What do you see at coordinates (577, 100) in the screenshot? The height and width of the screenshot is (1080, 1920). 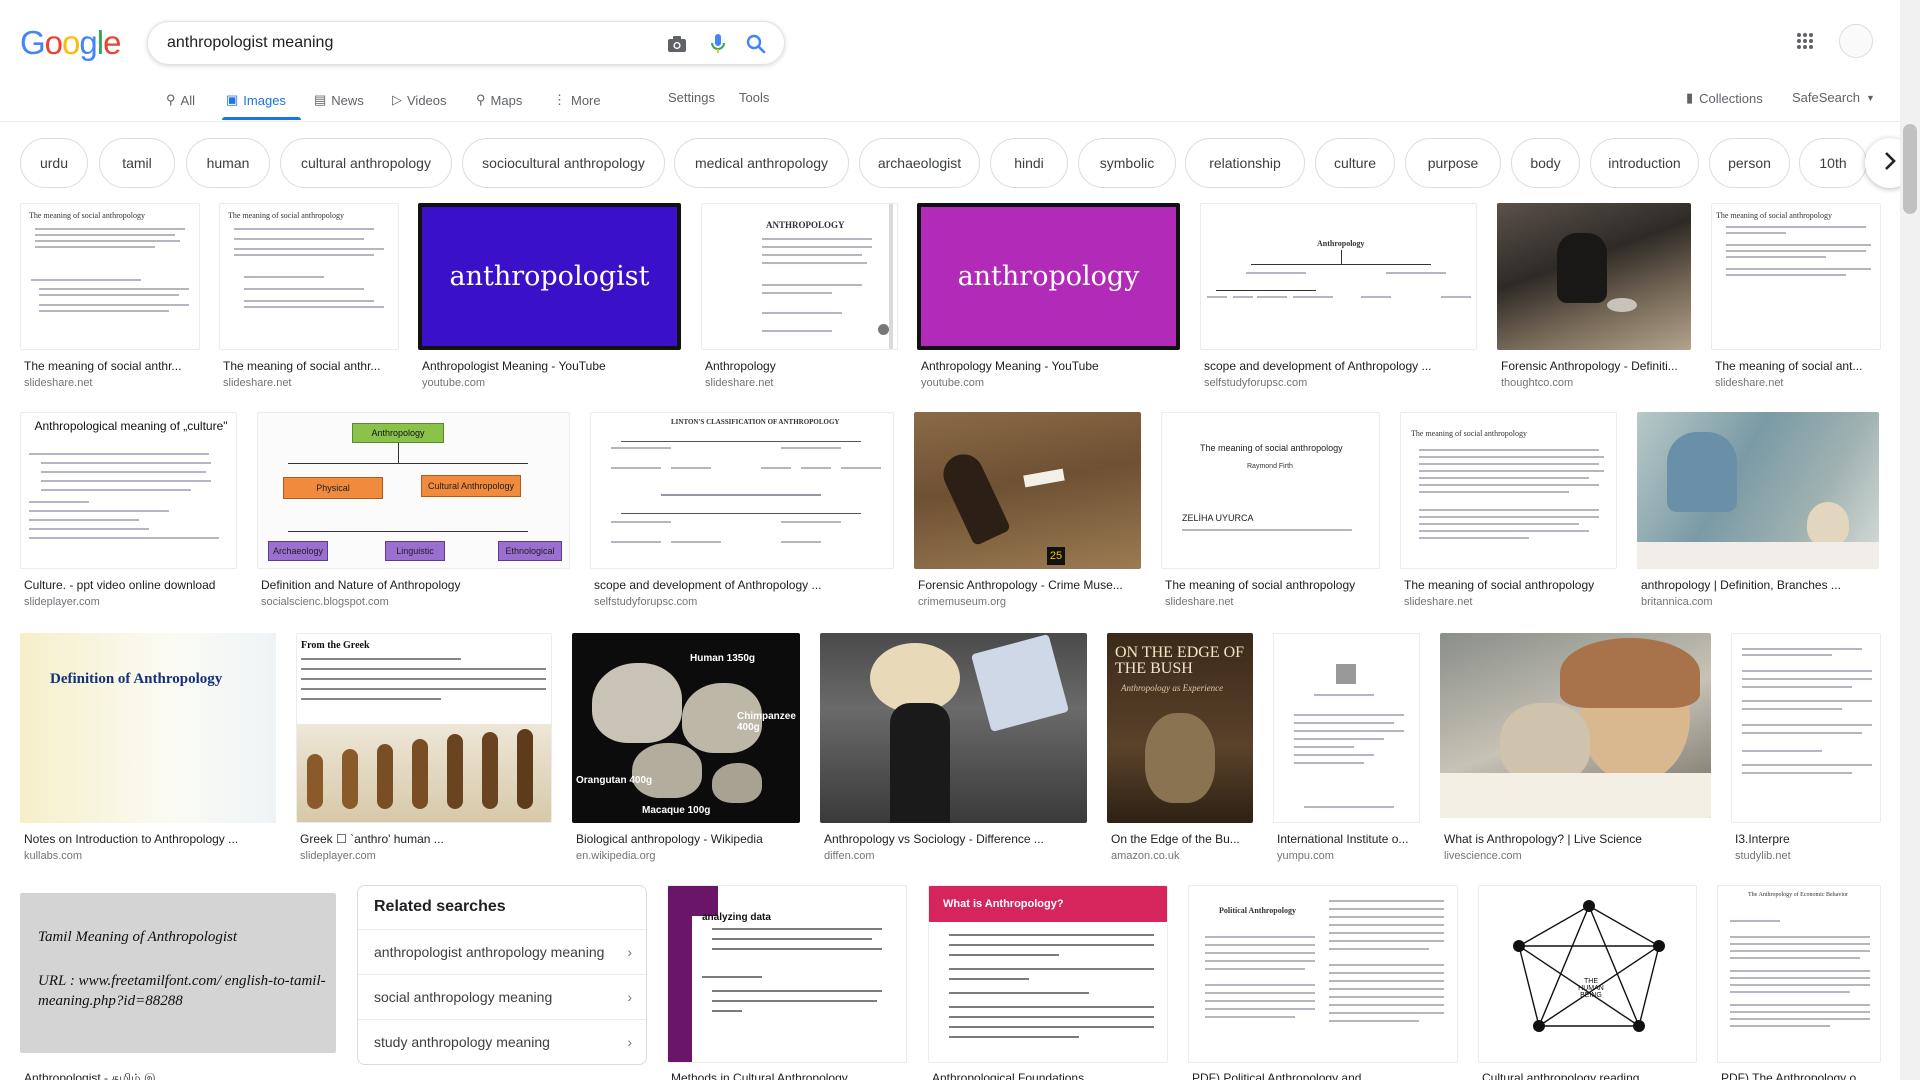 I see `tab-more: ⋮ More` at bounding box center [577, 100].